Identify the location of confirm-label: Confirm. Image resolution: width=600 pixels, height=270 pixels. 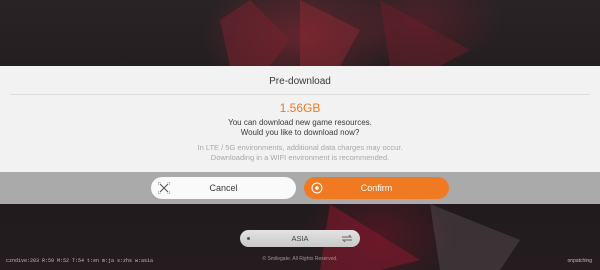
(376, 188).